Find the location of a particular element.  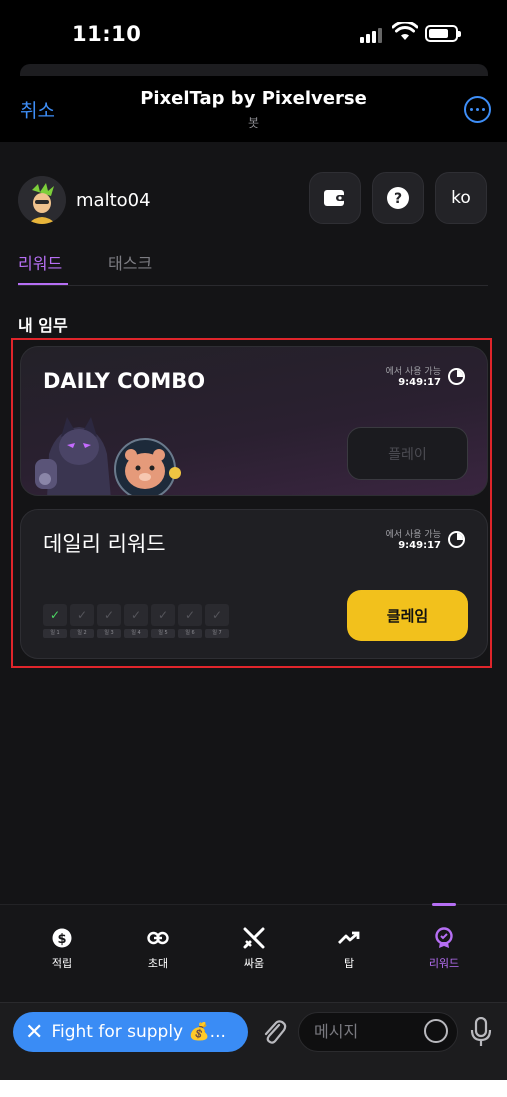

bot-subtitle: 봇 is located at coordinates (253, 123).